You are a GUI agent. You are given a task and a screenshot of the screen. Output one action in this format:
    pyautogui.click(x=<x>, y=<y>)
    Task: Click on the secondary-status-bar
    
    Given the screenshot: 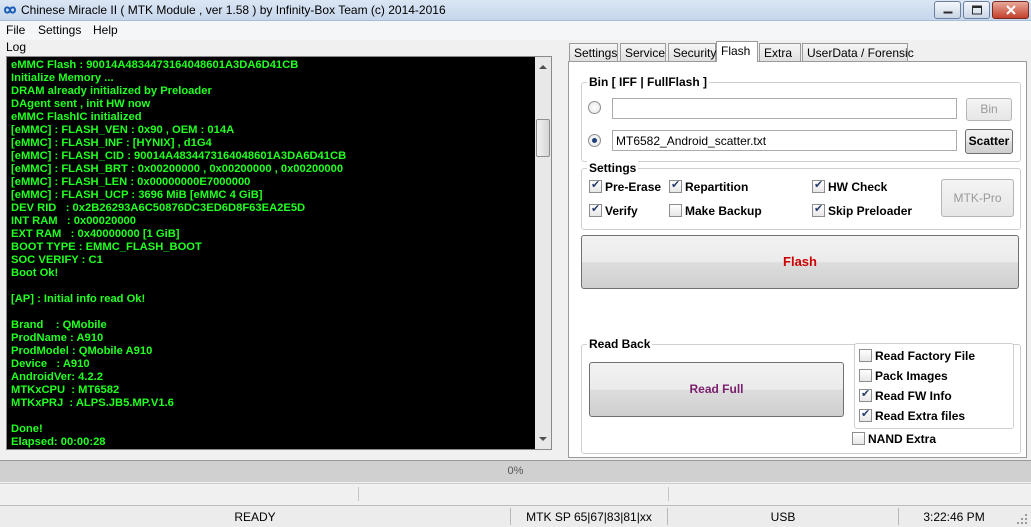 What is the action you would take?
    pyautogui.click(x=515, y=493)
    